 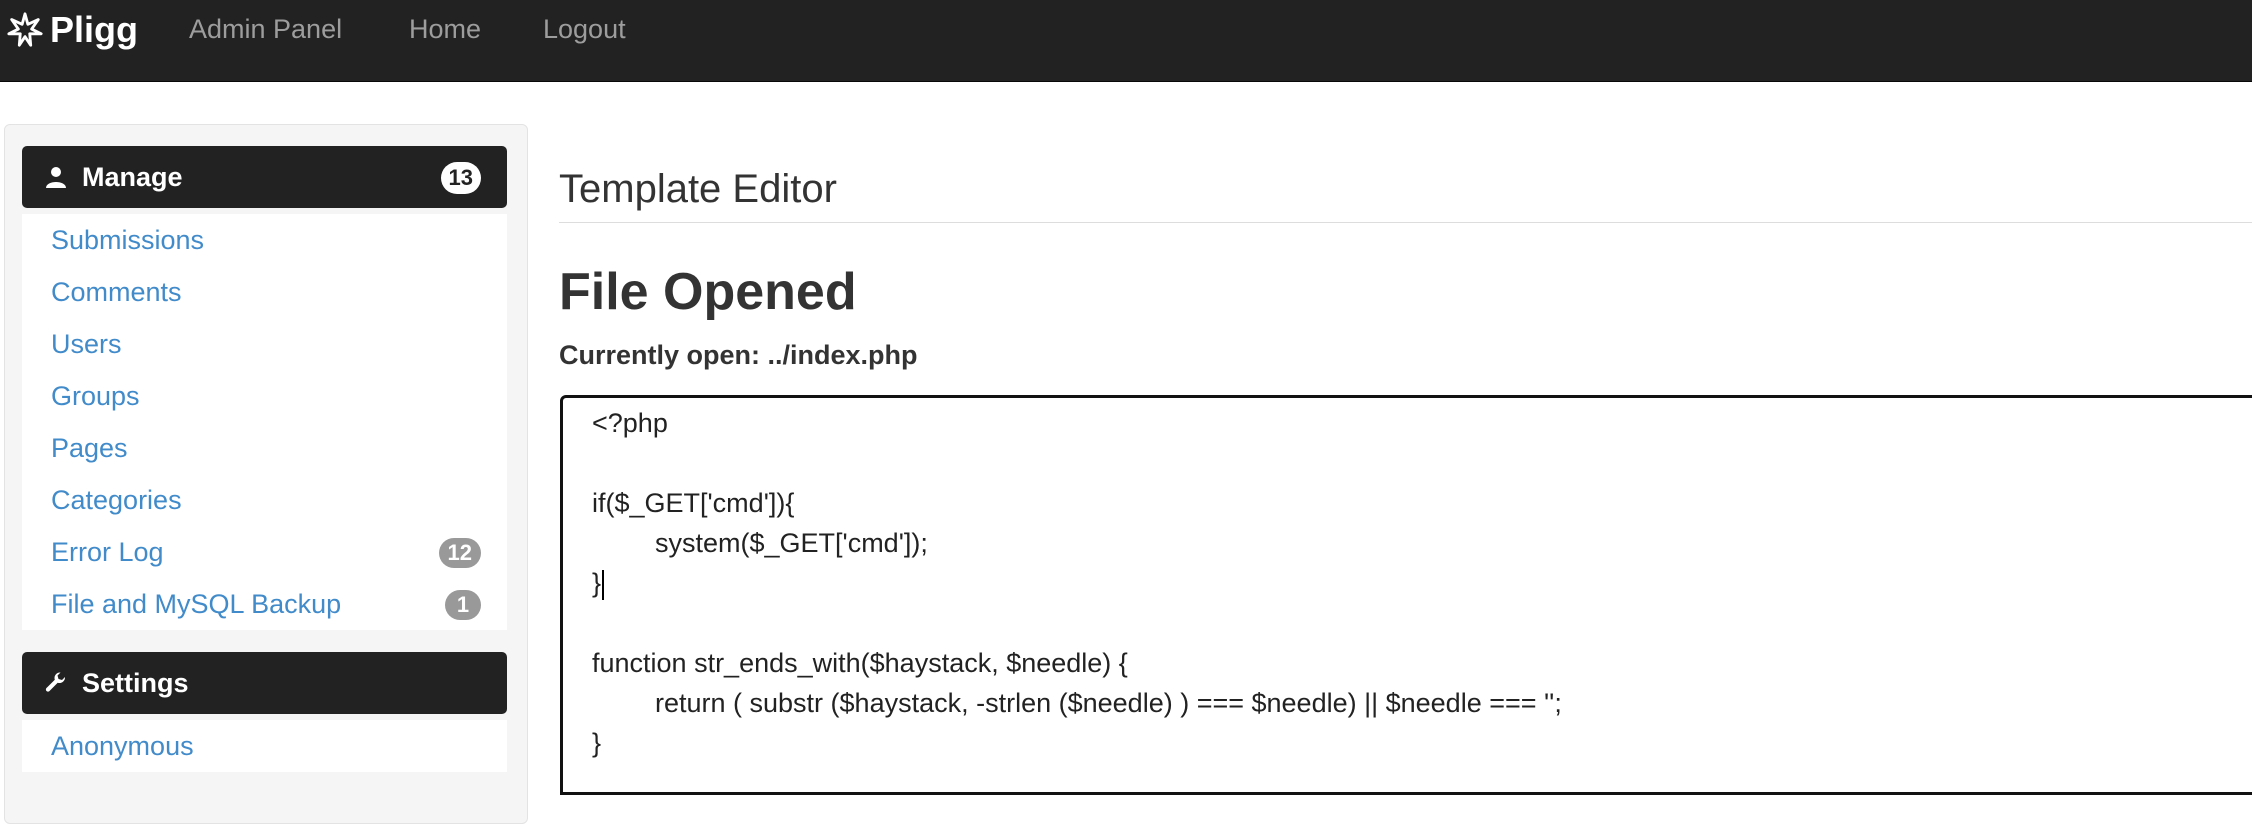 I want to click on sidebar-item-users: Users, so click(x=264, y=344).